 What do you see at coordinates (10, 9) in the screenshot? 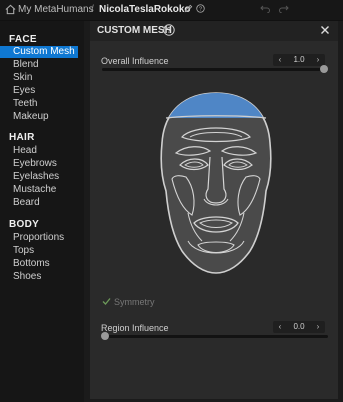
I see `home-icon` at bounding box center [10, 9].